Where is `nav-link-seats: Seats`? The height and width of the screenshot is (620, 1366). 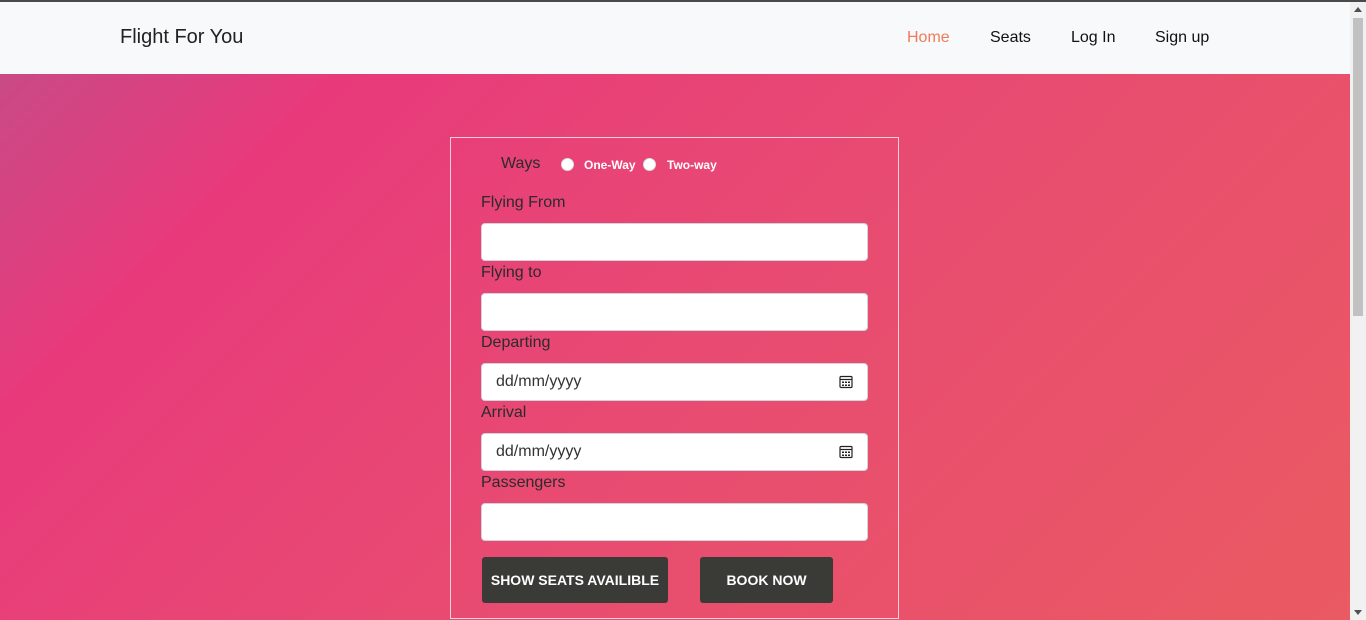
nav-link-seats: Seats is located at coordinates (1010, 38).